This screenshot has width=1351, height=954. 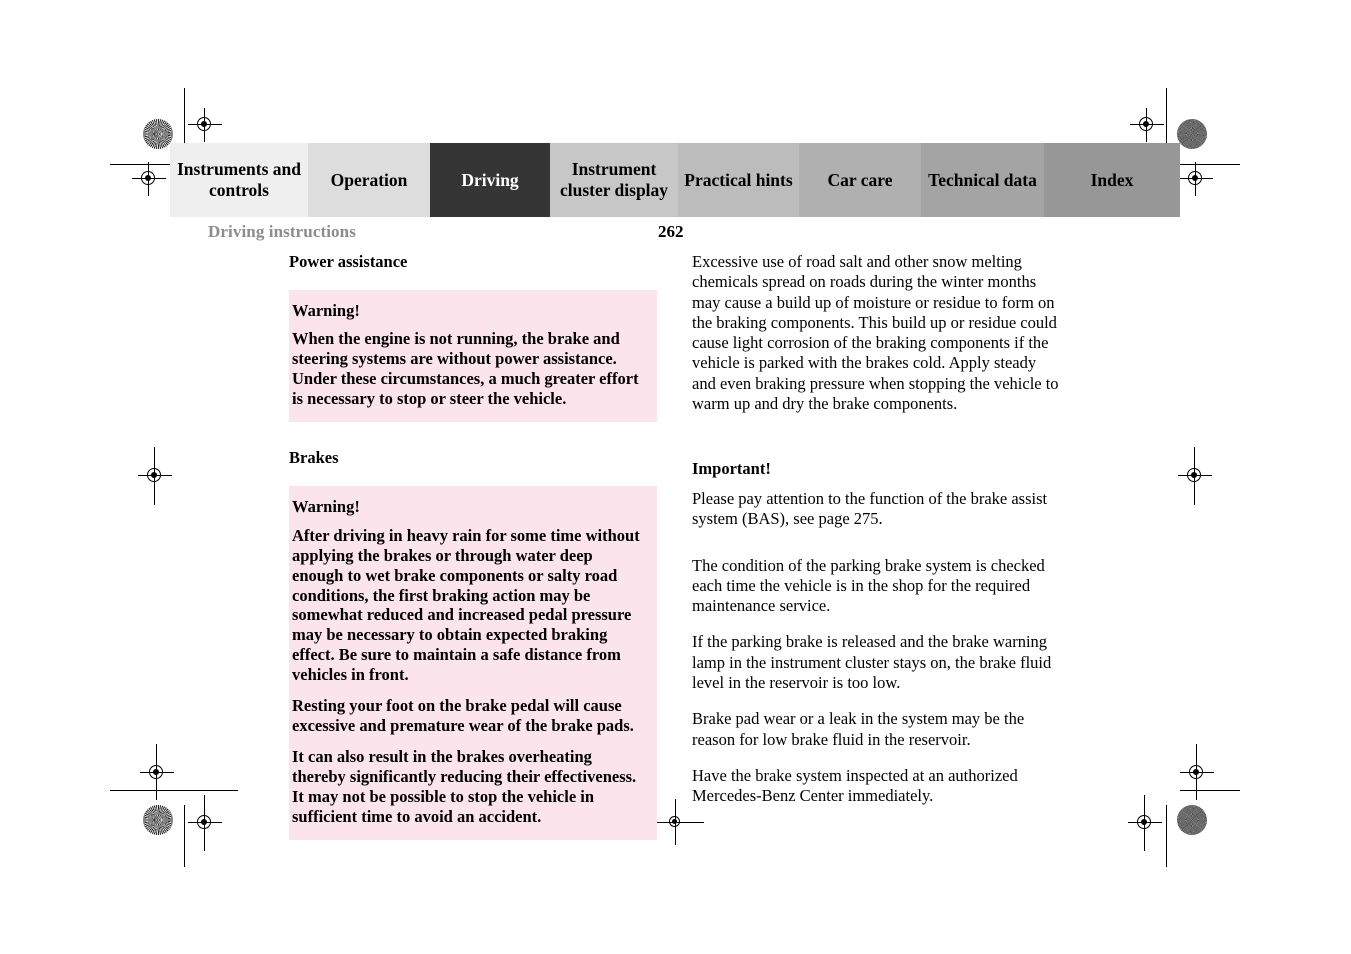 I want to click on chapter-tab-label: Instruments and controls, so click(x=239, y=179).